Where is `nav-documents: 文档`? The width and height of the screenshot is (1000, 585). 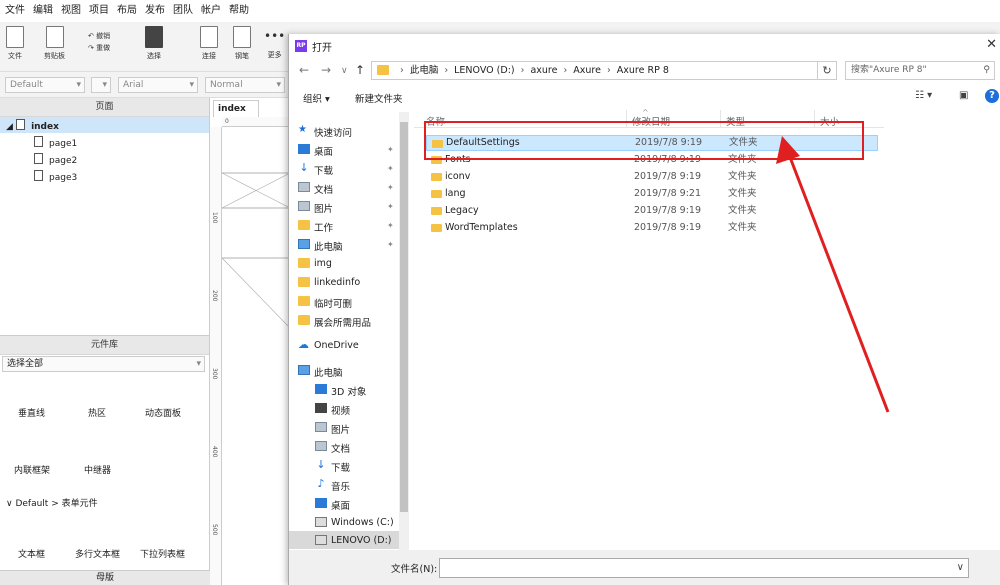 nav-documents: 文档 is located at coordinates (315, 189).